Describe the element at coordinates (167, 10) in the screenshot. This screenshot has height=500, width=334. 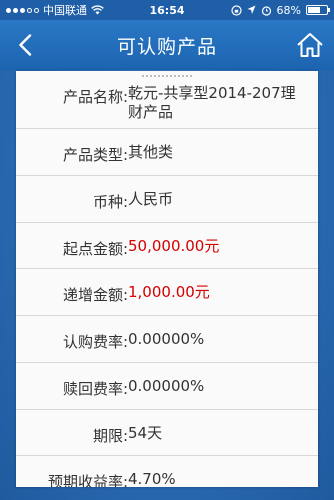
I see `status-bar: 中国联通 16:54 68%` at that location.